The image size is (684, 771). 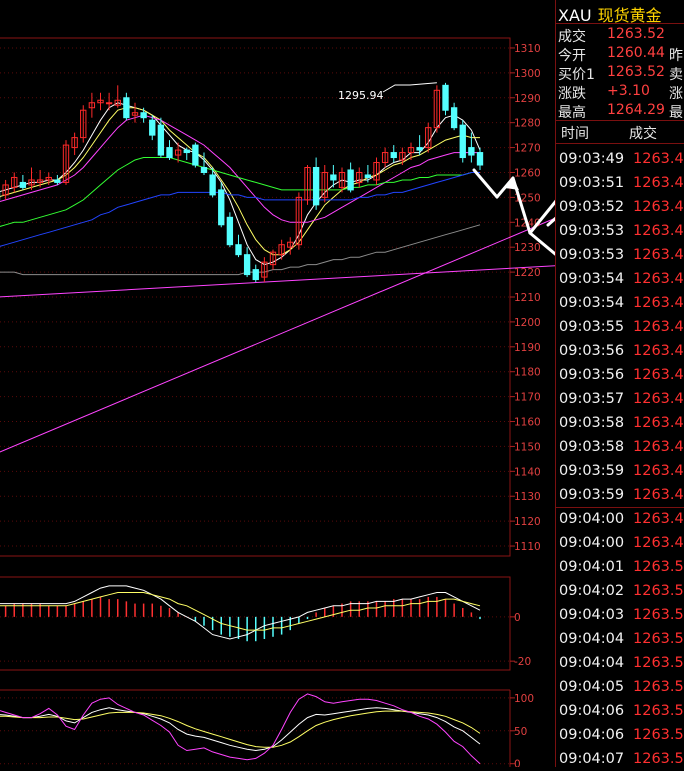 I want to click on tick-price: 1263.56, so click(x=658, y=615).